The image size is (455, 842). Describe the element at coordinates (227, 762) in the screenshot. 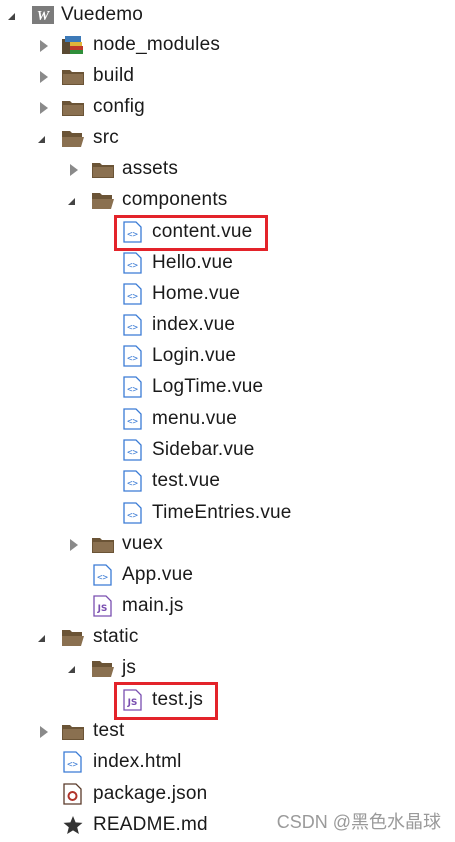

I see `tree-row-index-html: <> index.html` at that location.